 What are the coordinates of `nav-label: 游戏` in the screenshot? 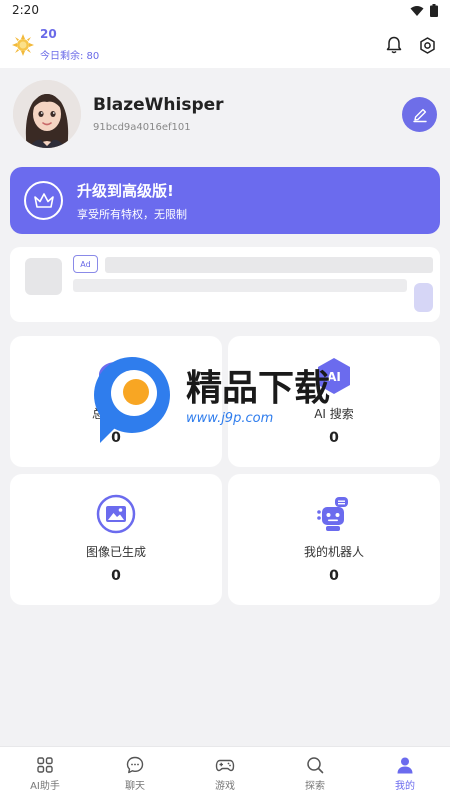 It's located at (225, 786).